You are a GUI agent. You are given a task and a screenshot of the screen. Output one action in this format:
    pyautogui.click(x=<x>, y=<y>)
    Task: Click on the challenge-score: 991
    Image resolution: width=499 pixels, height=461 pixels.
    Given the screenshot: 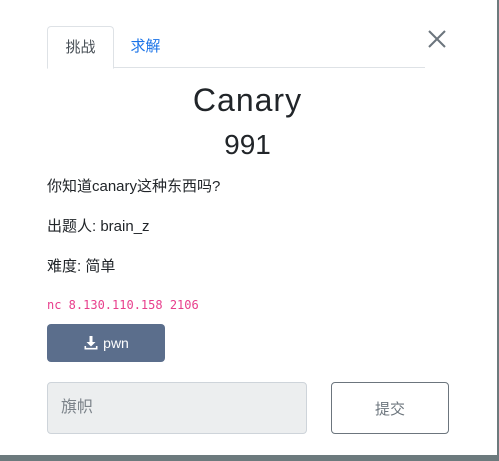 What is the action you would take?
    pyautogui.click(x=247, y=144)
    